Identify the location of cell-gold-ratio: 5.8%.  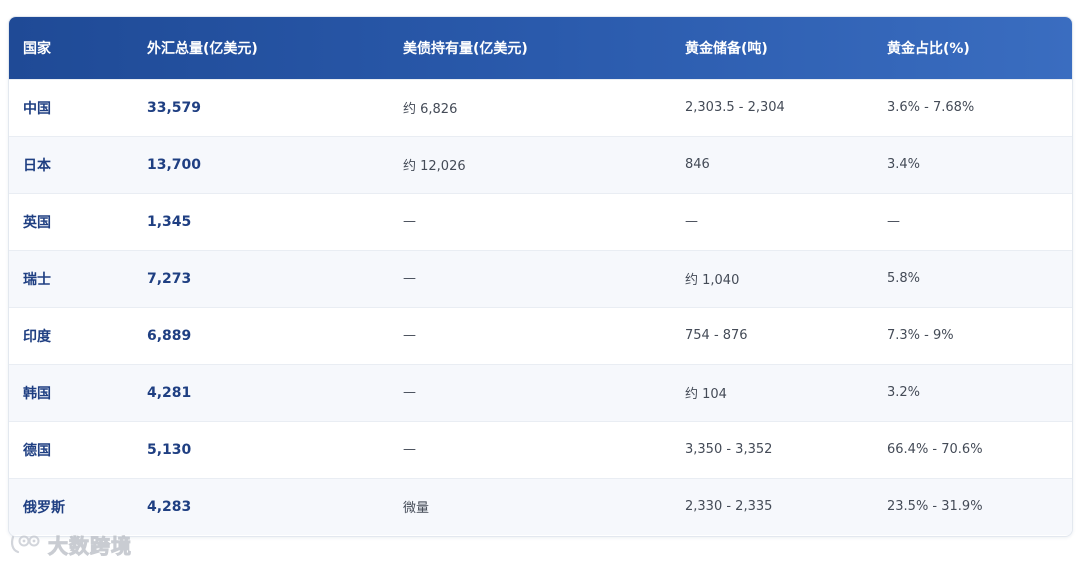
(904, 278).